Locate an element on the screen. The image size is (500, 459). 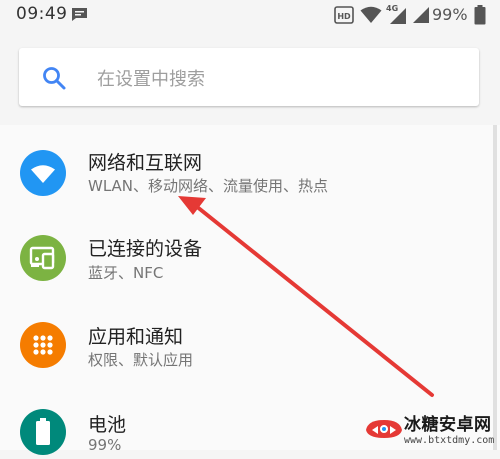
hd-icon: HD is located at coordinates (344, 15).